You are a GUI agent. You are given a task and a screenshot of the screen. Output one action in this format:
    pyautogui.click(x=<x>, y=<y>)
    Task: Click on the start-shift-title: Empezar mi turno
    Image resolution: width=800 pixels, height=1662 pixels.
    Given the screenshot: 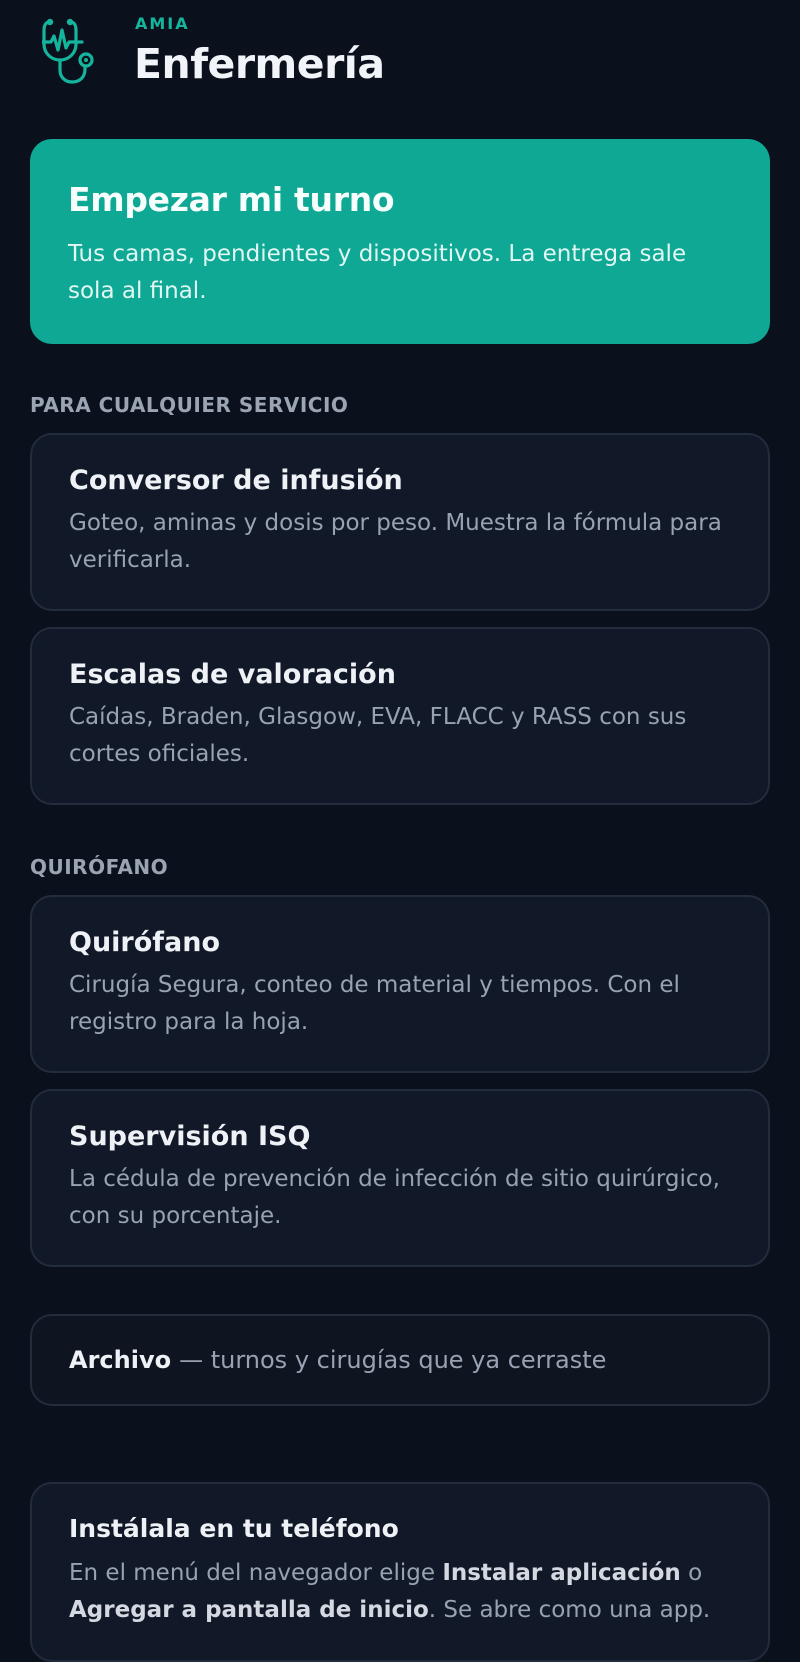 What is the action you would take?
    pyautogui.click(x=231, y=199)
    